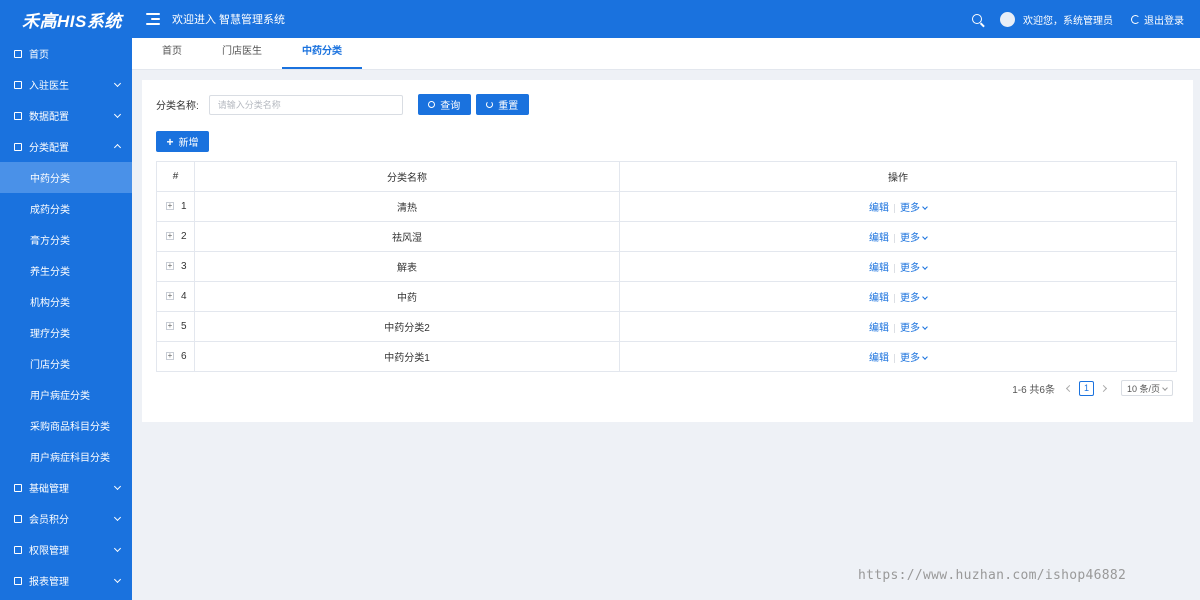 The height and width of the screenshot is (600, 1200). Describe the element at coordinates (490, 104) in the screenshot. I see `refresh-icon` at that location.